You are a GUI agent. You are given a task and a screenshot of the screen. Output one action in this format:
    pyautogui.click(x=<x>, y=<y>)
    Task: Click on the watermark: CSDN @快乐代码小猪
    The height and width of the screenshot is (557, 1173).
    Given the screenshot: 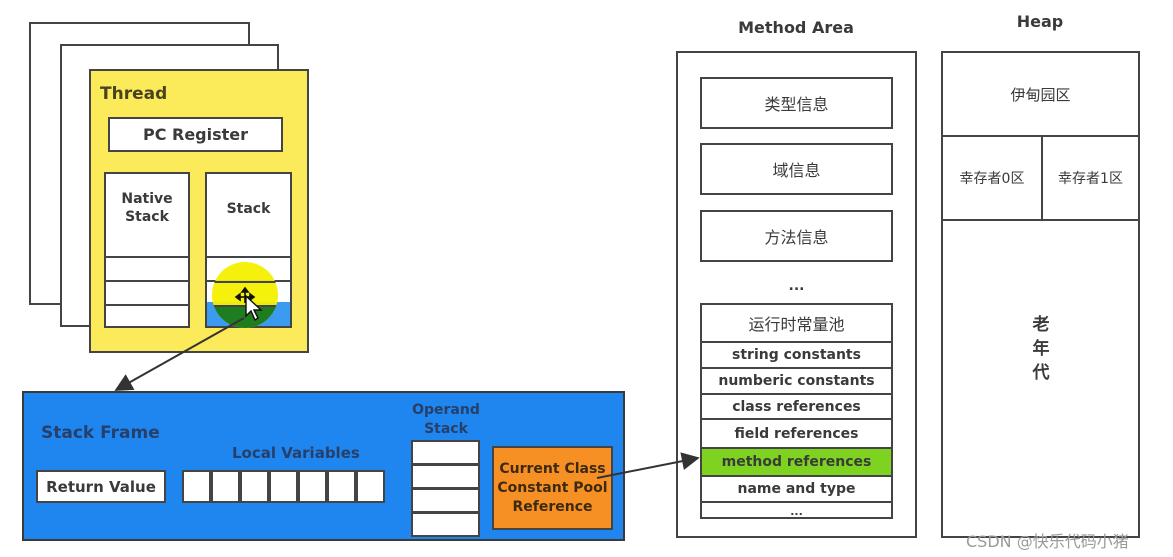 What is the action you would take?
    pyautogui.click(x=1047, y=541)
    